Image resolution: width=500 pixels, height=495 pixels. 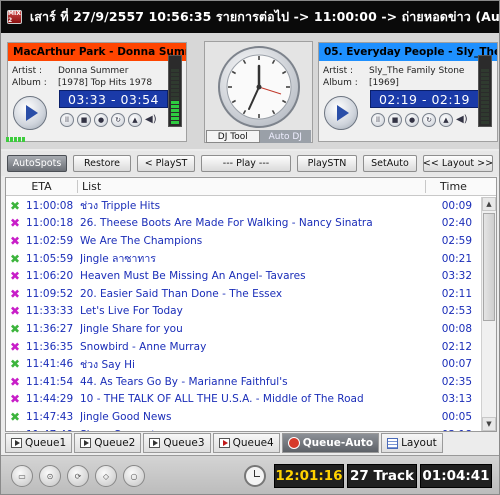 I want to click on playlist-header: ETA List Time, so click(x=251, y=187).